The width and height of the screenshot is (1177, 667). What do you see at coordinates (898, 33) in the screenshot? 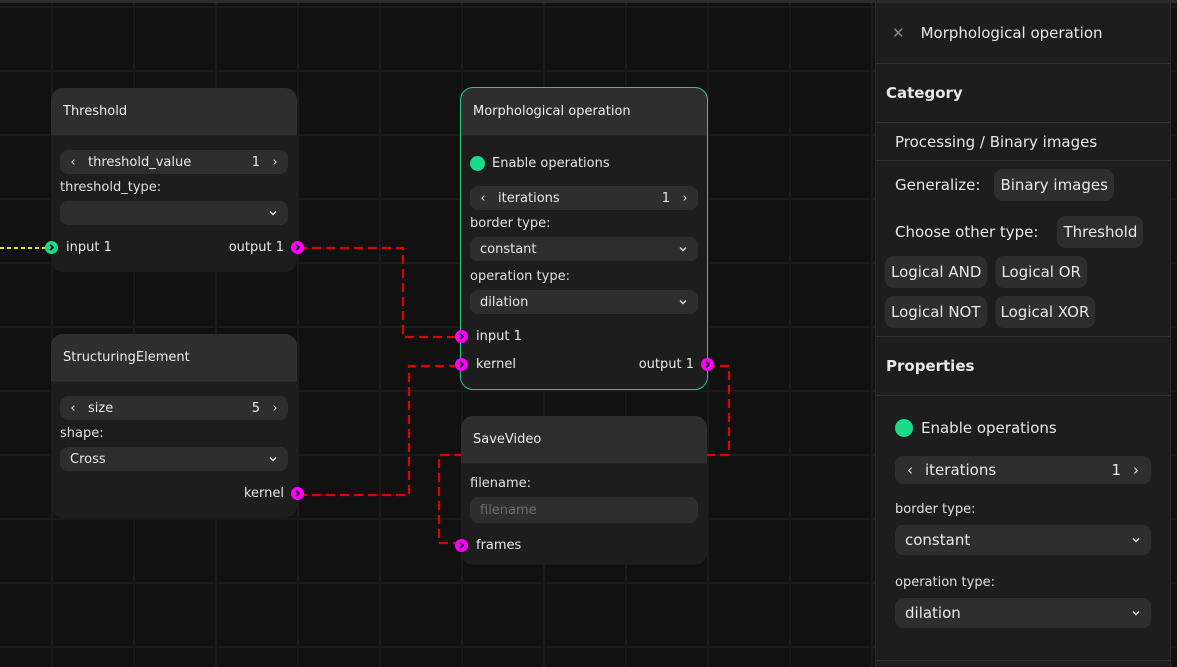
I see `close-icon: ✕` at bounding box center [898, 33].